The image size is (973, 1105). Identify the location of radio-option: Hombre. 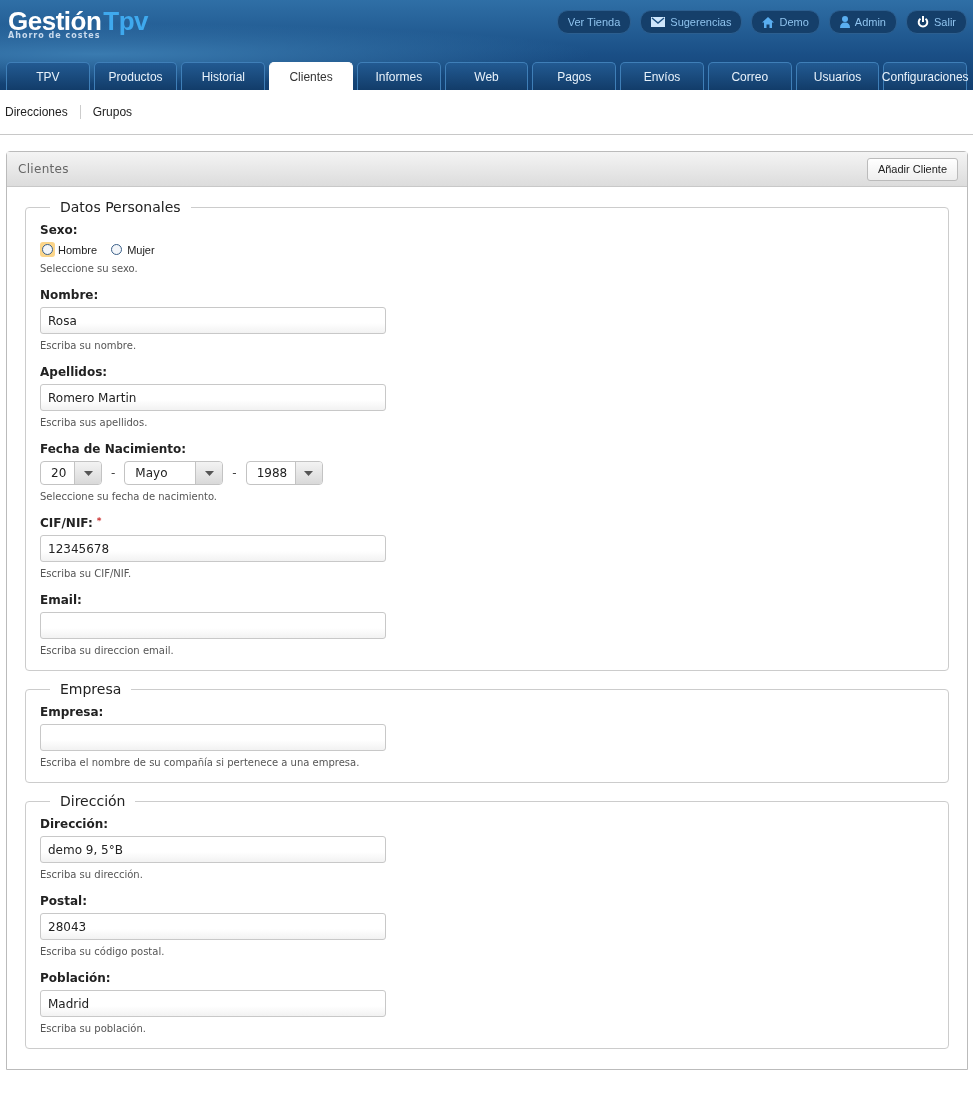
(69, 249).